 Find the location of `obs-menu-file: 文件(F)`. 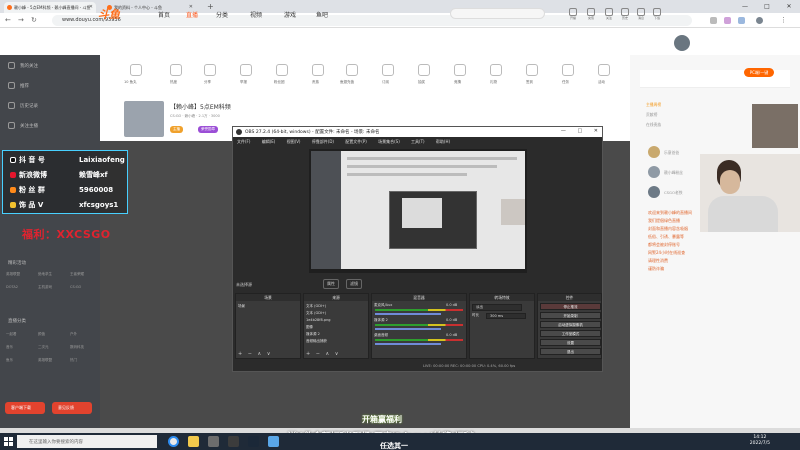

obs-menu-file: 文件(F) is located at coordinates (243, 141).